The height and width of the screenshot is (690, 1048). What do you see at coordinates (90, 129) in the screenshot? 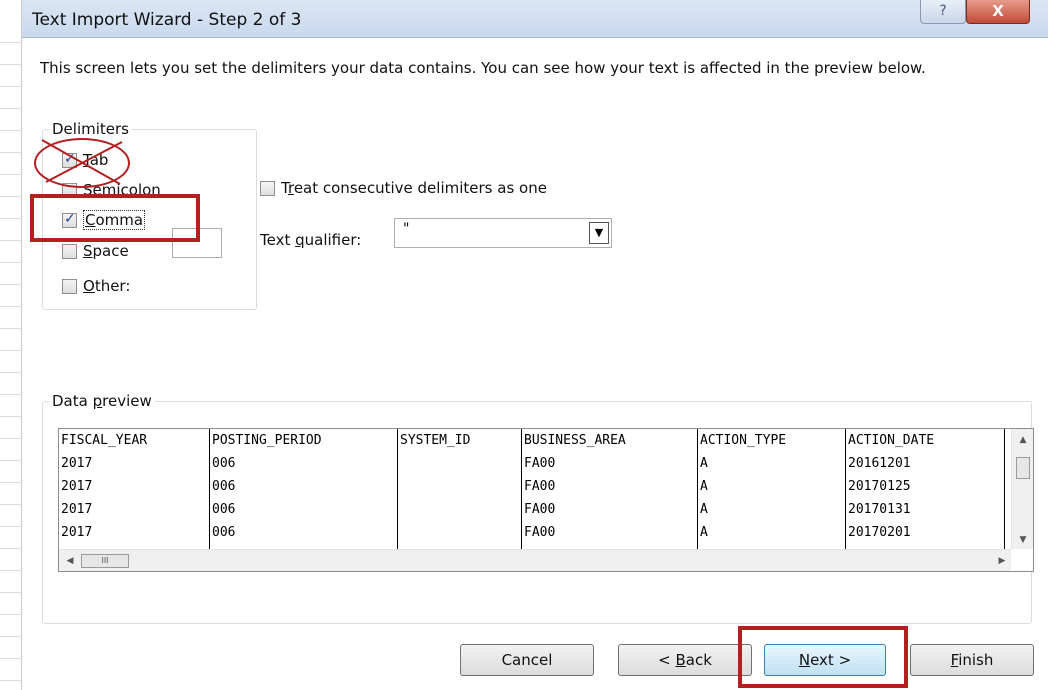
I see `delimiters-legend: Delimiters` at bounding box center [90, 129].